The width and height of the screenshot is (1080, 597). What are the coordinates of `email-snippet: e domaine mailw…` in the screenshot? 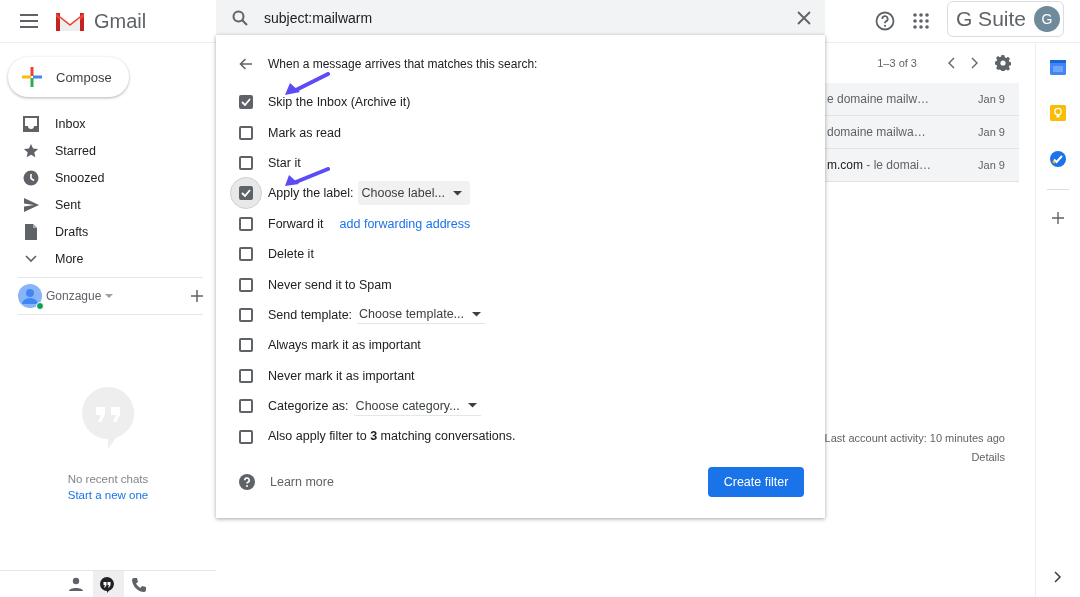 It's located at (878, 99).